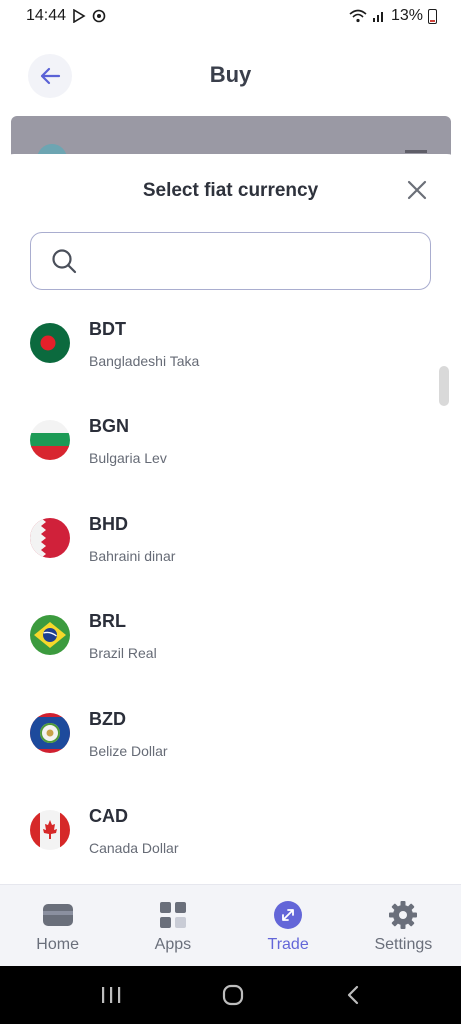  Describe the element at coordinates (46, 15) in the screenshot. I see `status-time: 14:44` at that location.